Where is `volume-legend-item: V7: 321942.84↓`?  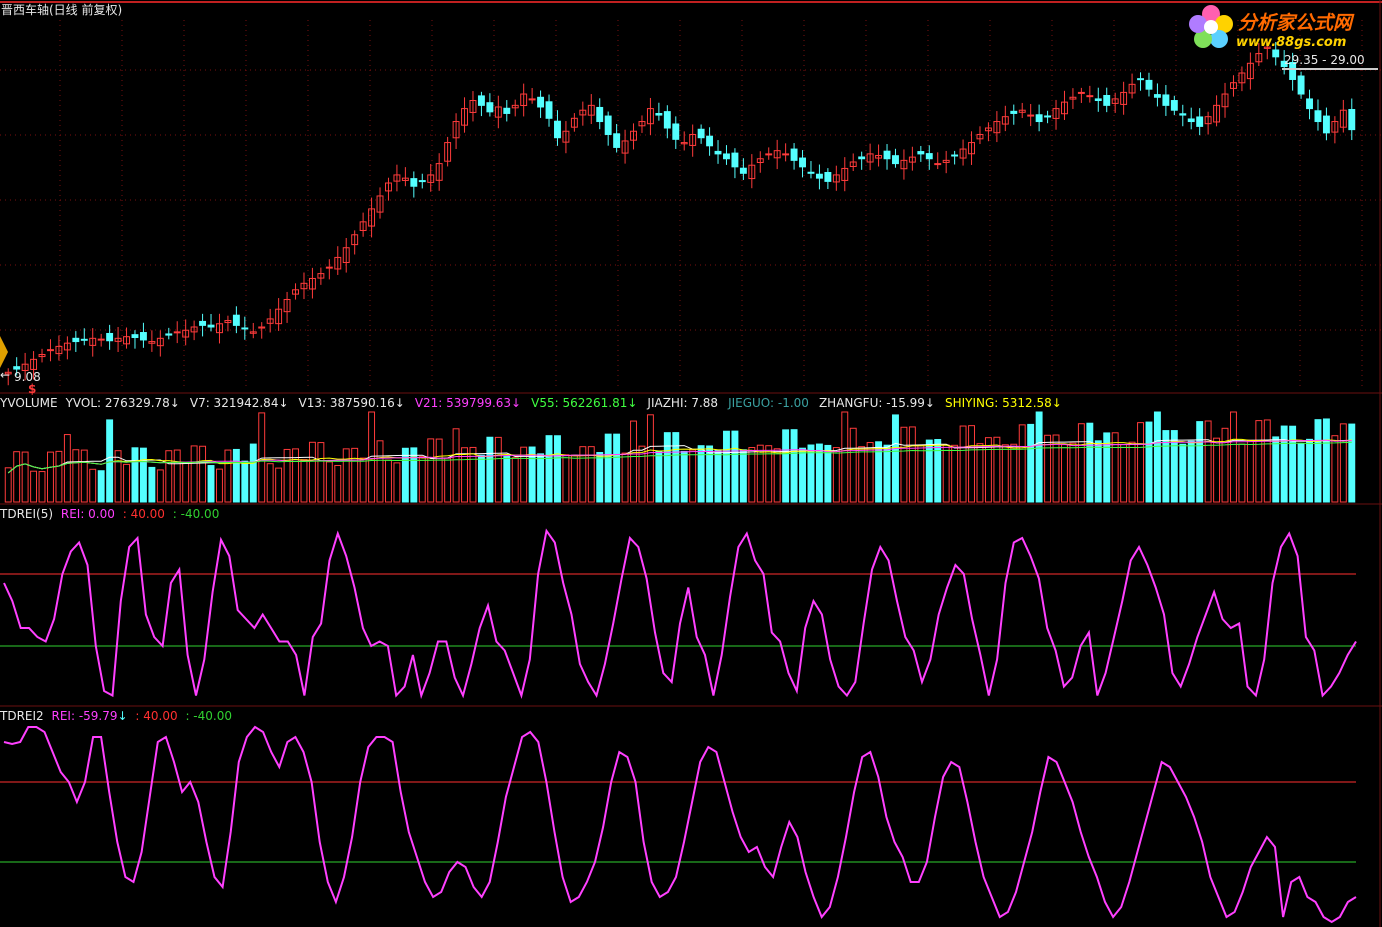
volume-legend-item: V7: 321942.84↓ is located at coordinates (239, 403).